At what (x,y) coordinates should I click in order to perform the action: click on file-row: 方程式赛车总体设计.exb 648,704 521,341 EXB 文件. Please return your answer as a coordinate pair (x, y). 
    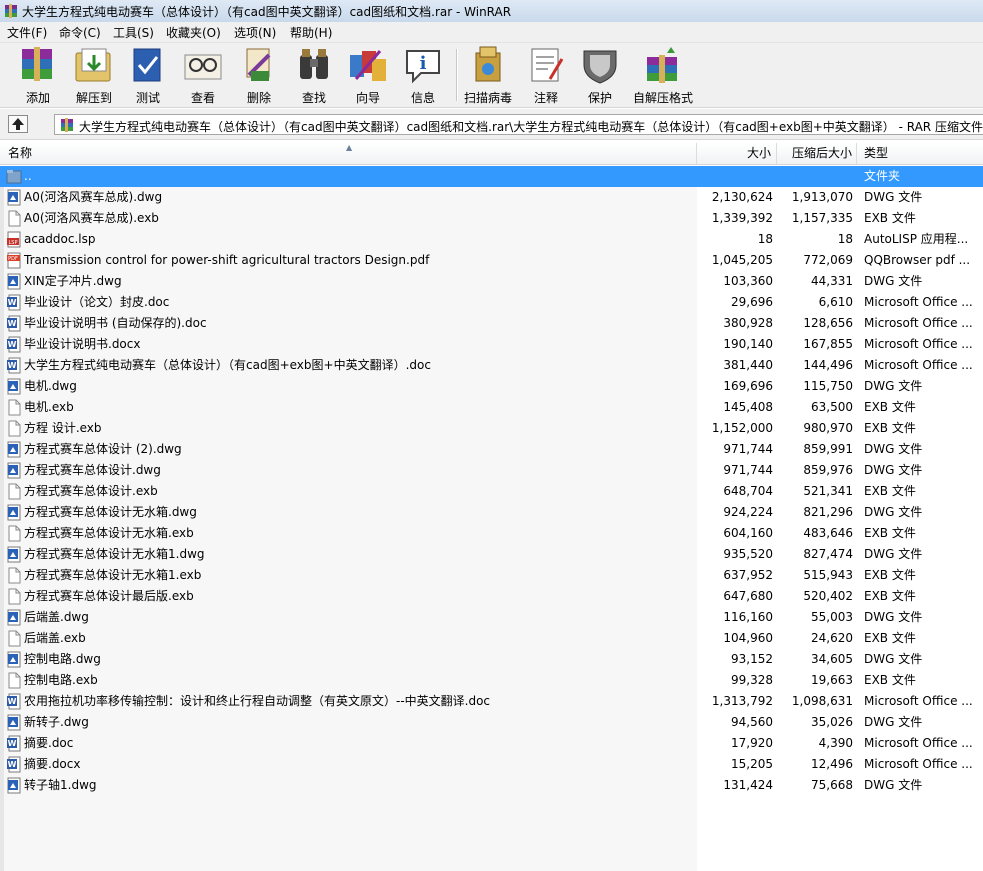
    Looking at the image, I should click on (491, 491).